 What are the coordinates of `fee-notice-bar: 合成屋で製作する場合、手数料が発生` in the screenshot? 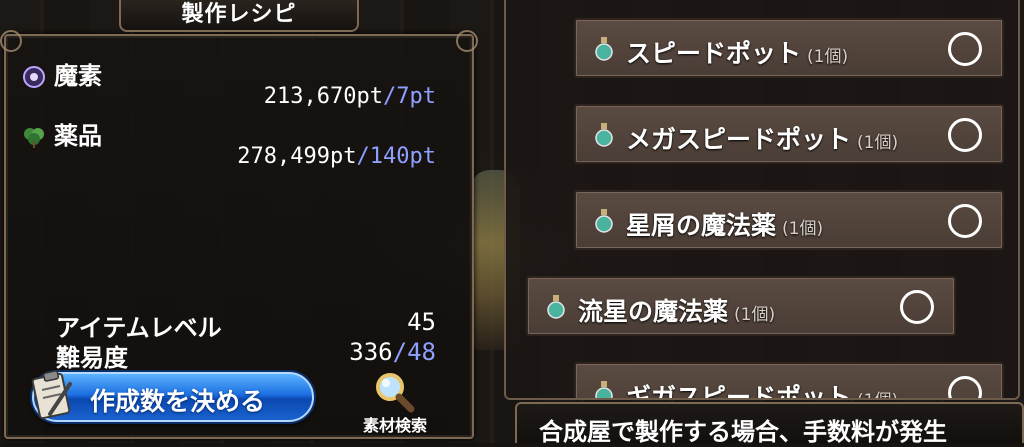 It's located at (769, 424).